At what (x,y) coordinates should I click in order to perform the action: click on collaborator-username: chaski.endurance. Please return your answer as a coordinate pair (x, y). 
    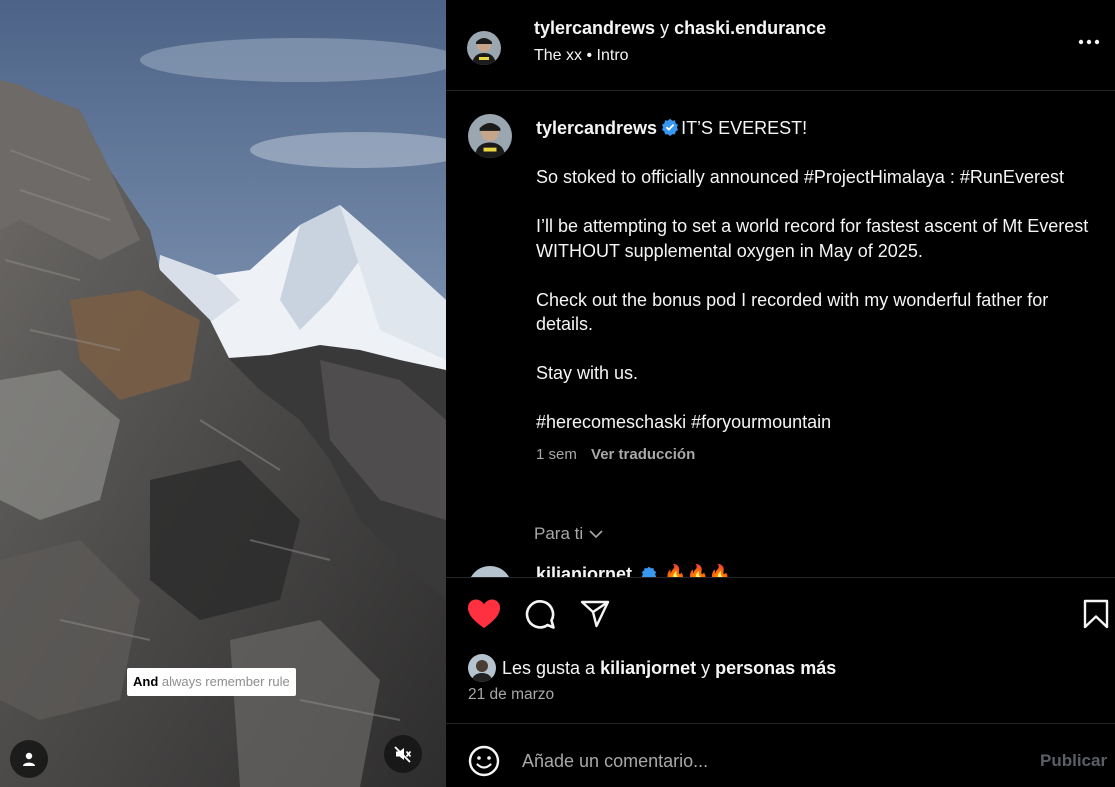
    Looking at the image, I should click on (750, 28).